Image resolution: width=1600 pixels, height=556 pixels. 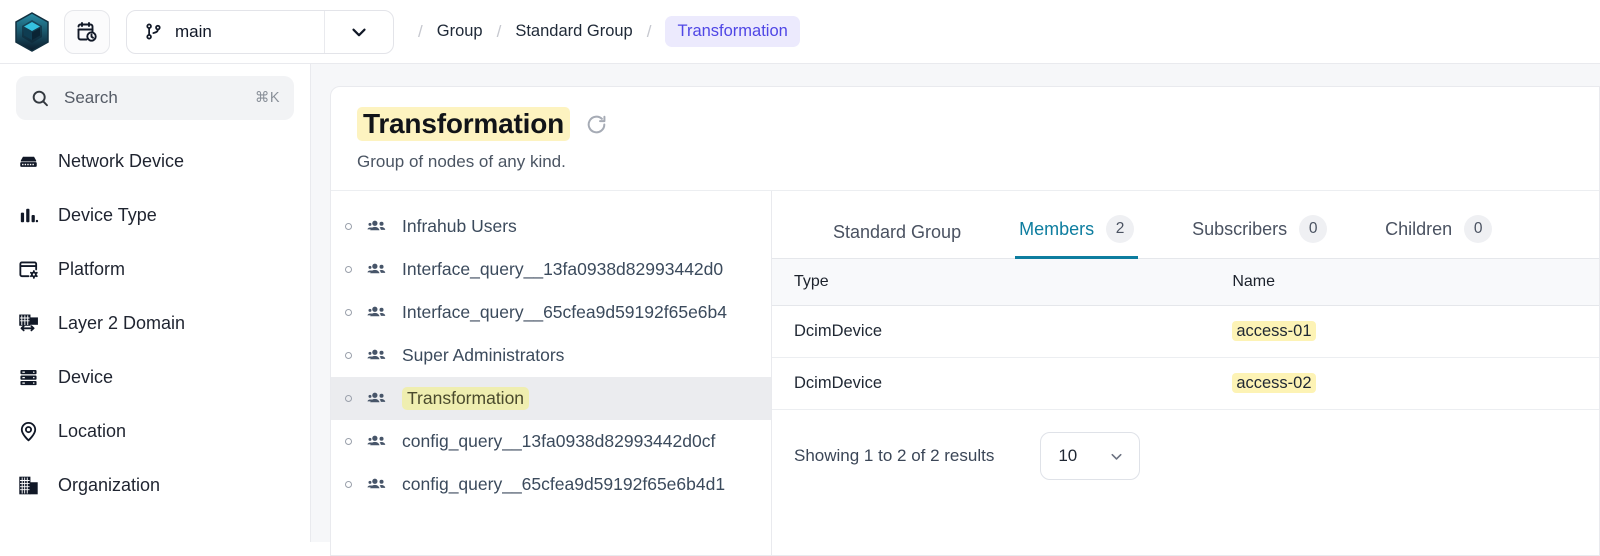 I want to click on cell-type: DcimDevice, so click(x=991, y=383).